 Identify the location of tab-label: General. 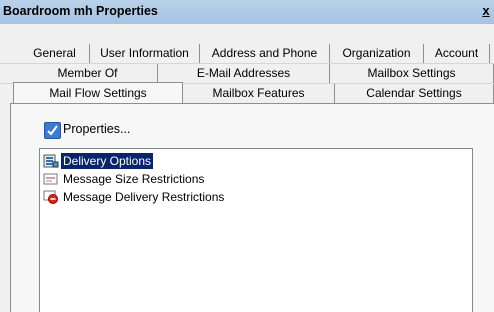
(54, 53).